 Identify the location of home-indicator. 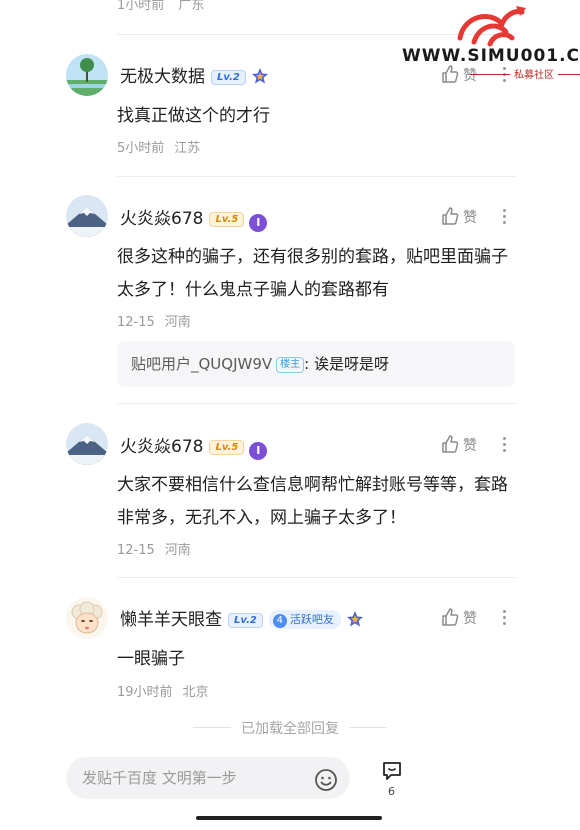
(289, 818).